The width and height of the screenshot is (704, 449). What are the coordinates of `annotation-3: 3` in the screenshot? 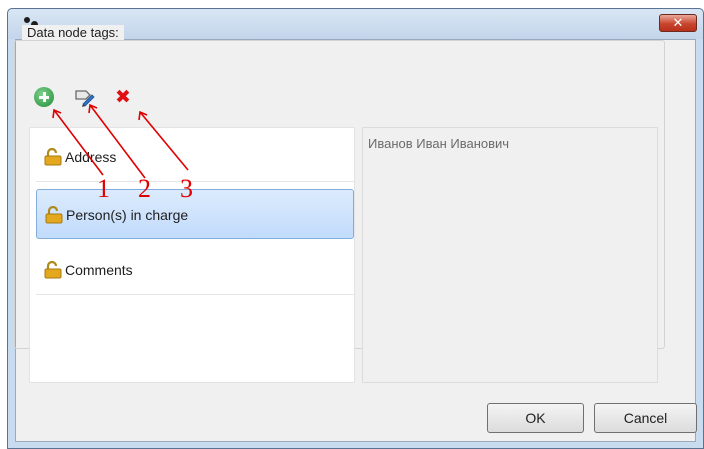 It's located at (186, 188).